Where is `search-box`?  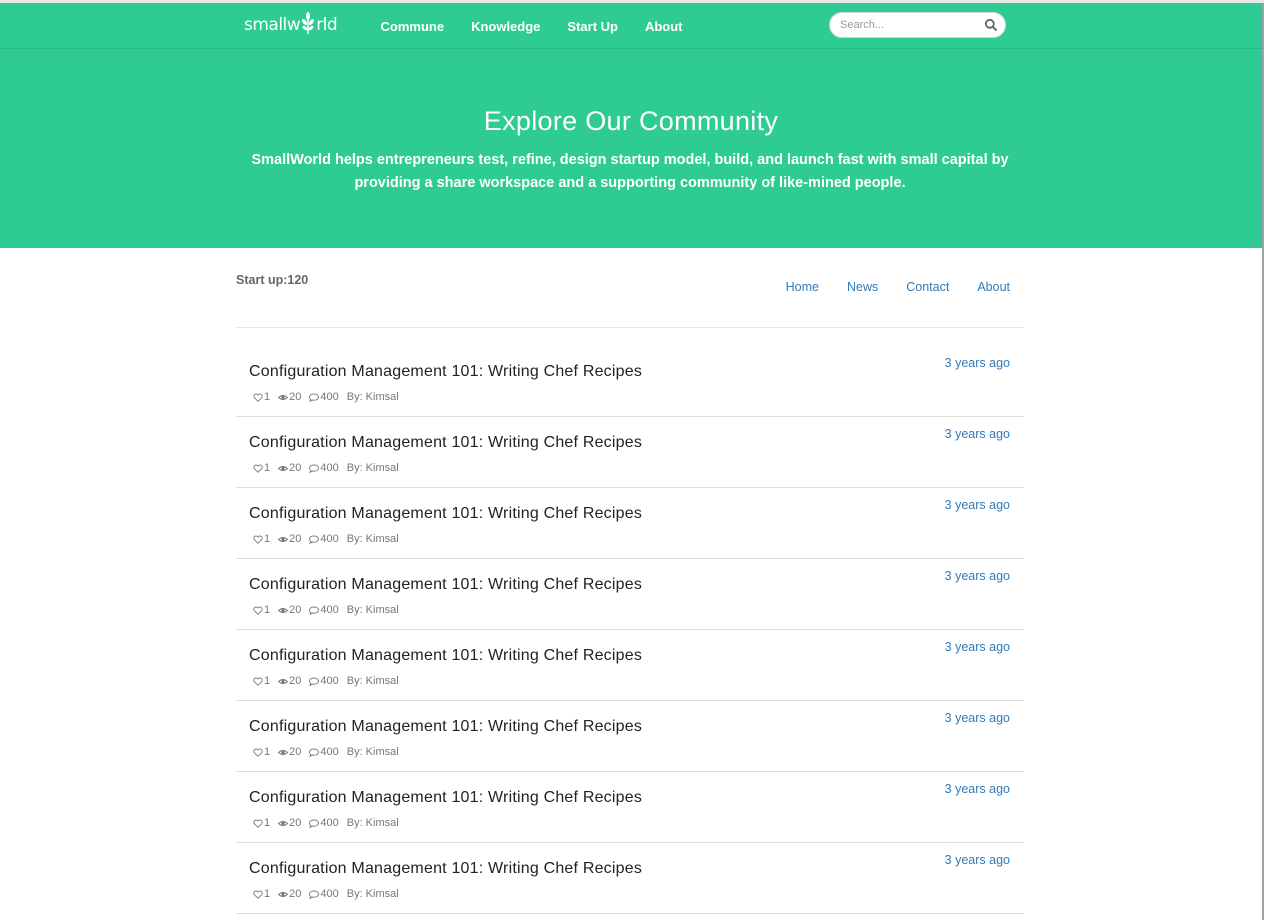 search-box is located at coordinates (917, 25).